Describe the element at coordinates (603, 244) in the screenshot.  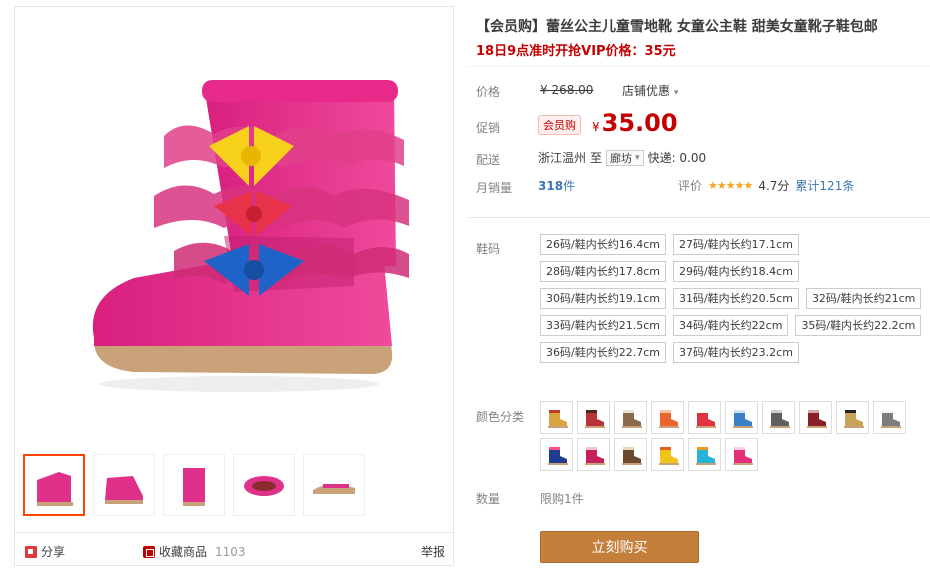
I see `size-option: 26码/鞋内长约16.4cm` at that location.